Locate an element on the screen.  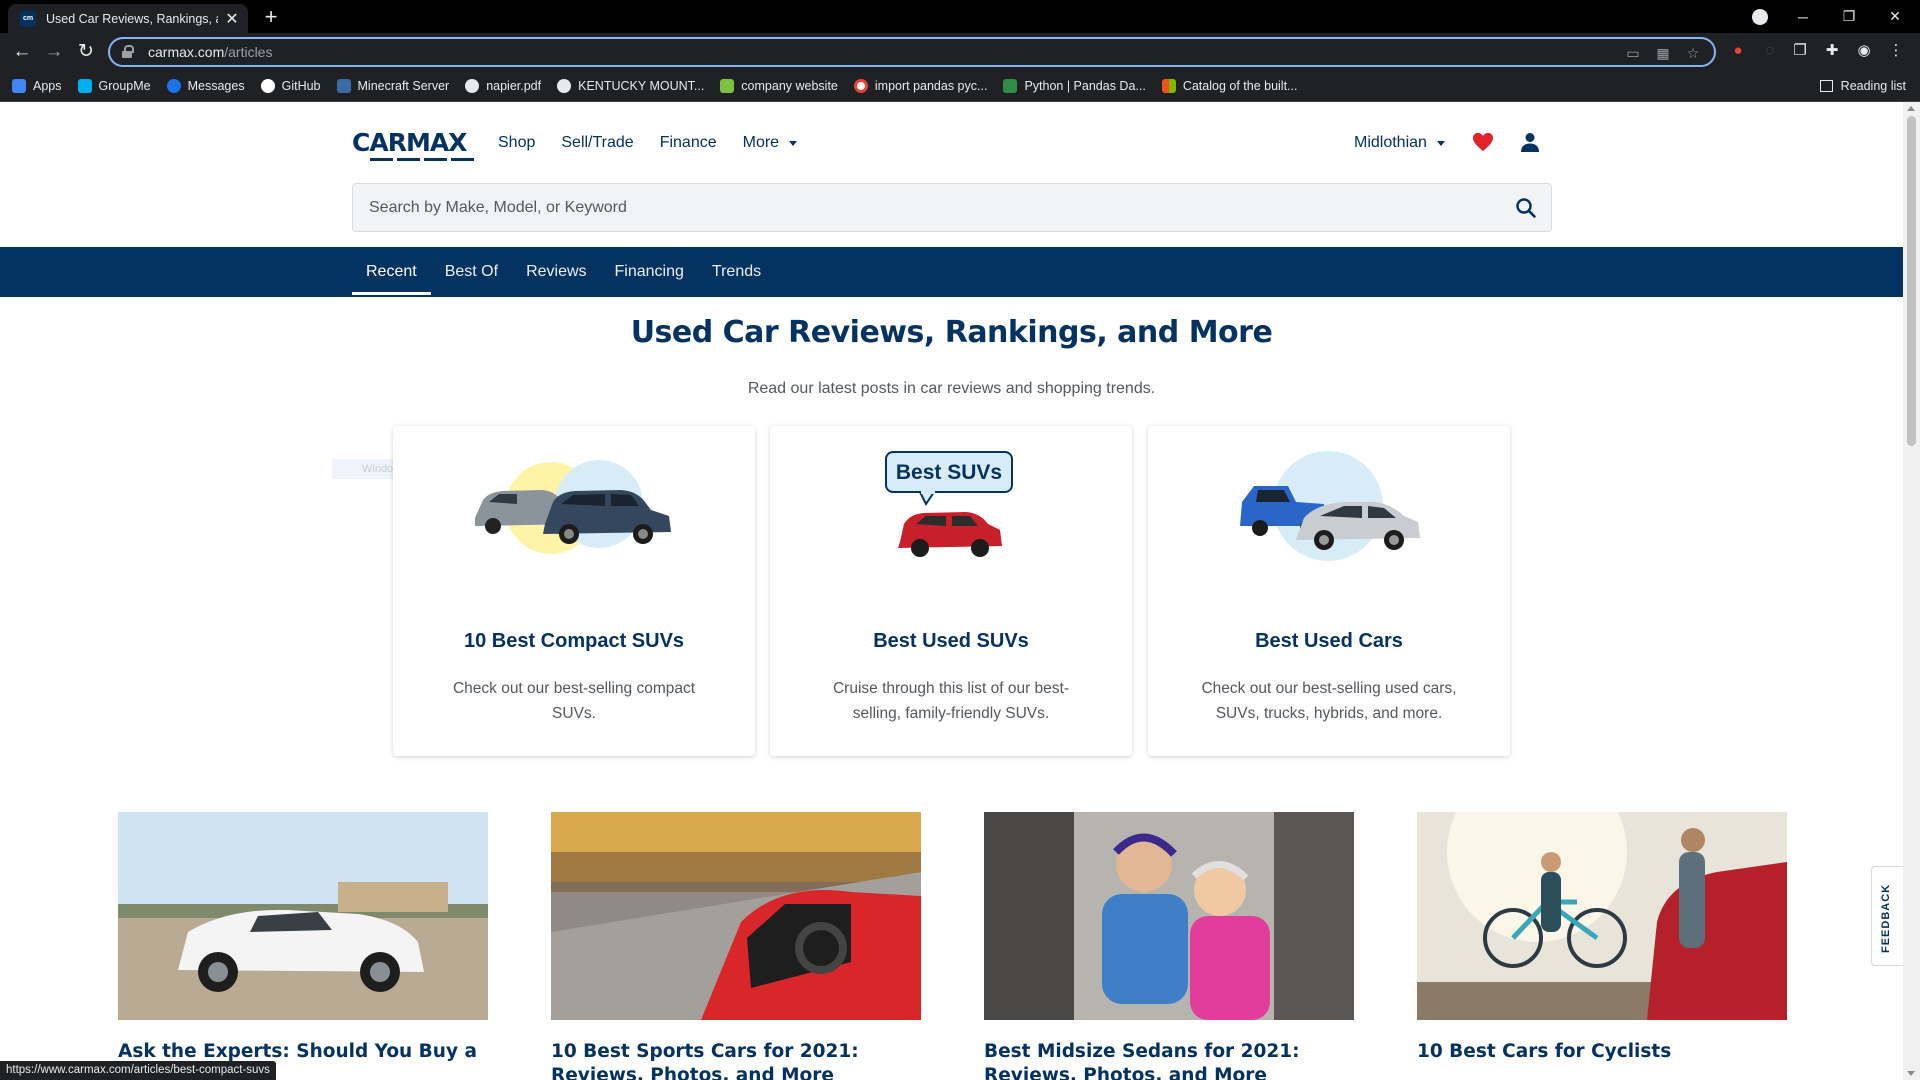
feature-card-desc: Check out our best-selling compact SUVs. is located at coordinates (574, 701).